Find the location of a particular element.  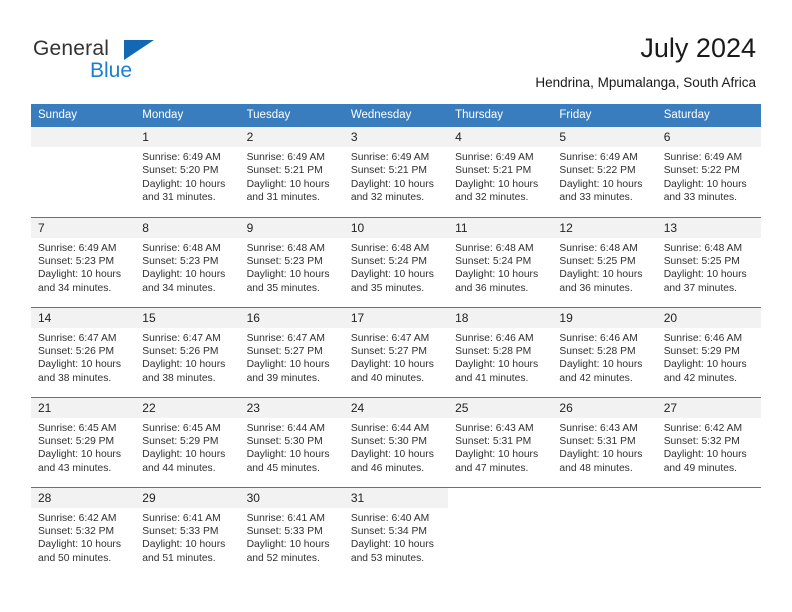

sunset-text: Sunset: 5:23 PM is located at coordinates (284, 261).